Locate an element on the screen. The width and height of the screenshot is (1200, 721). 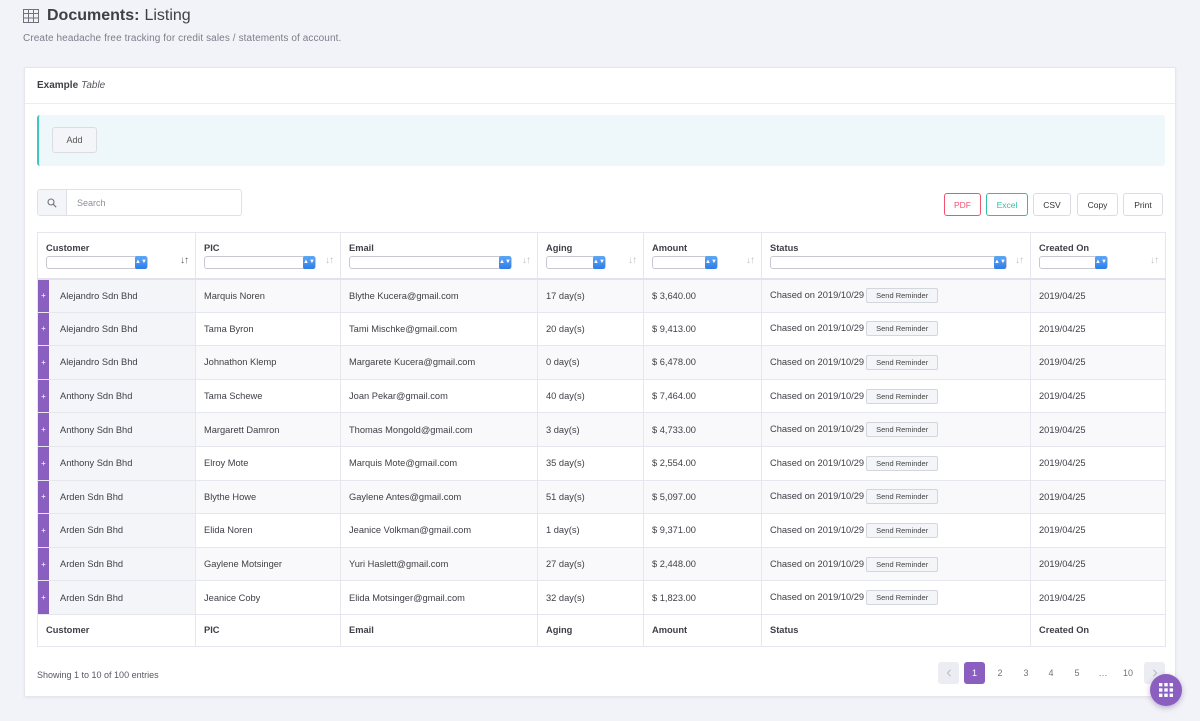
cell-aging: 35 day(s) is located at coordinates (590, 463).